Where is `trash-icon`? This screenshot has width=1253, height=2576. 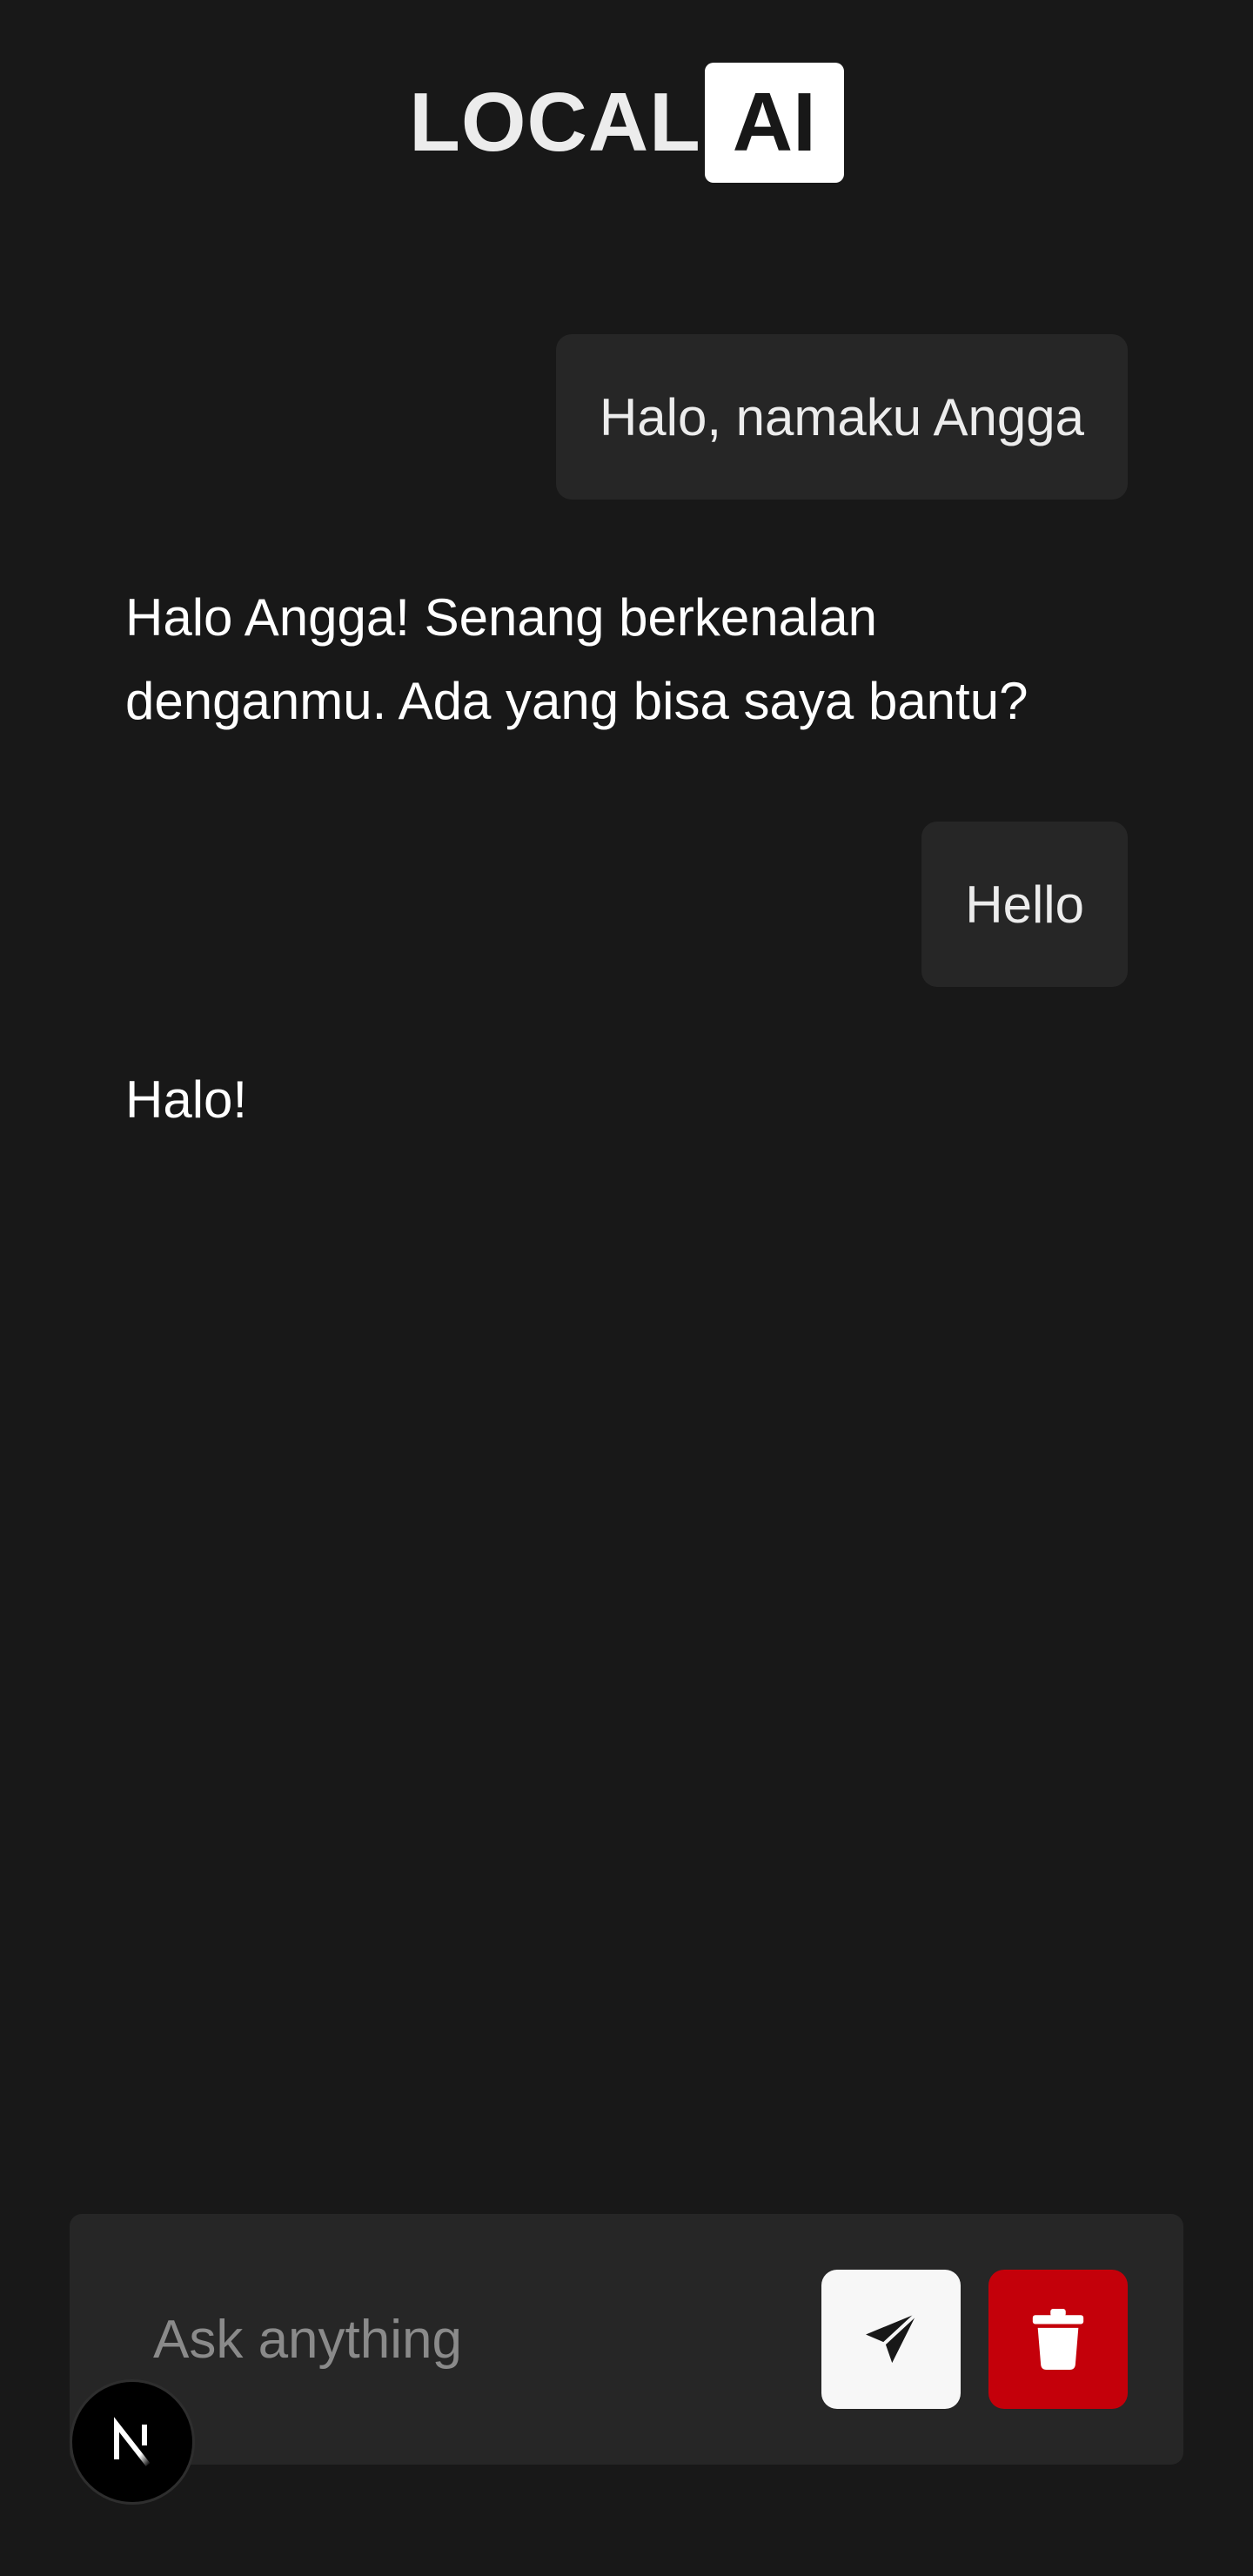
trash-icon is located at coordinates (1058, 2339).